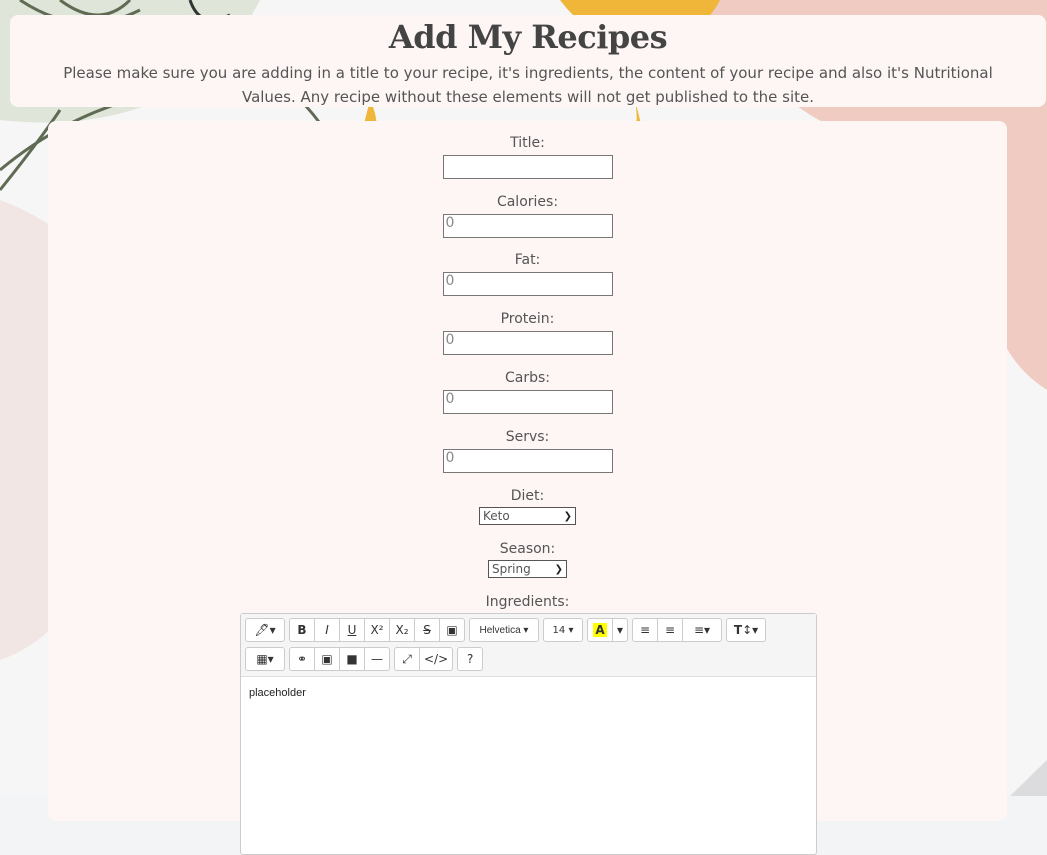 This screenshot has width=1047, height=855. What do you see at coordinates (527, 549) in the screenshot?
I see `season-label: Season:` at bounding box center [527, 549].